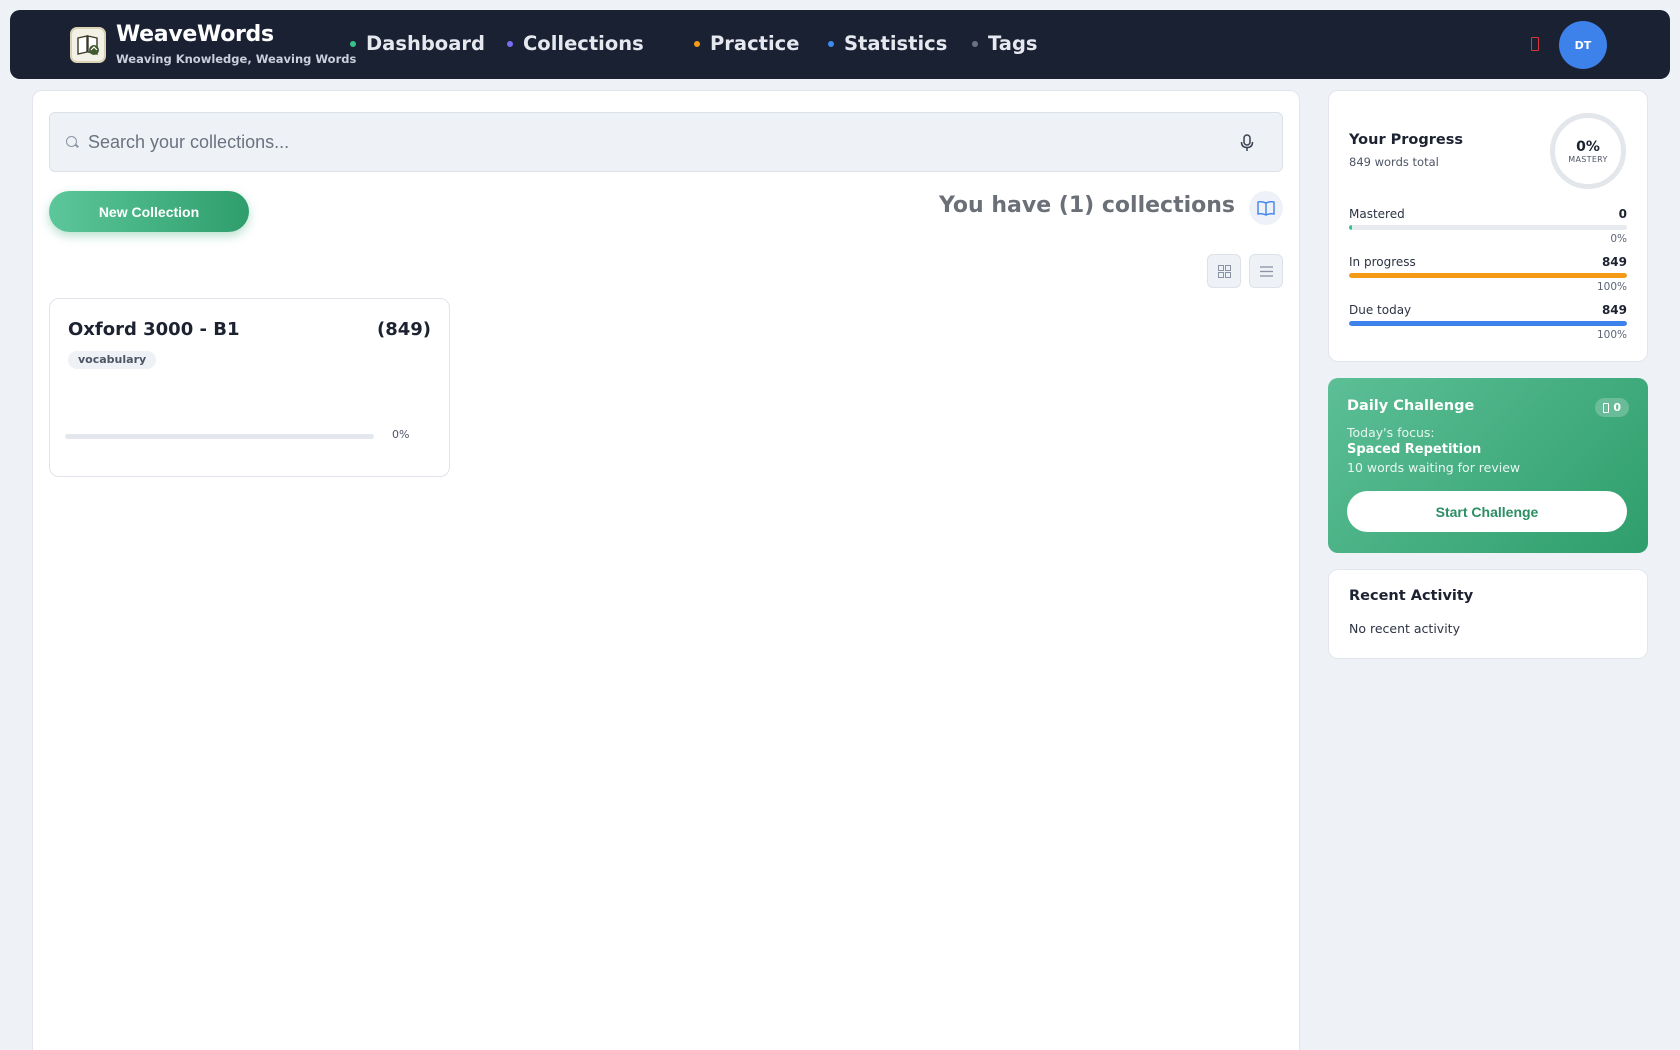  I want to click on avatar: DT, so click(1583, 45).